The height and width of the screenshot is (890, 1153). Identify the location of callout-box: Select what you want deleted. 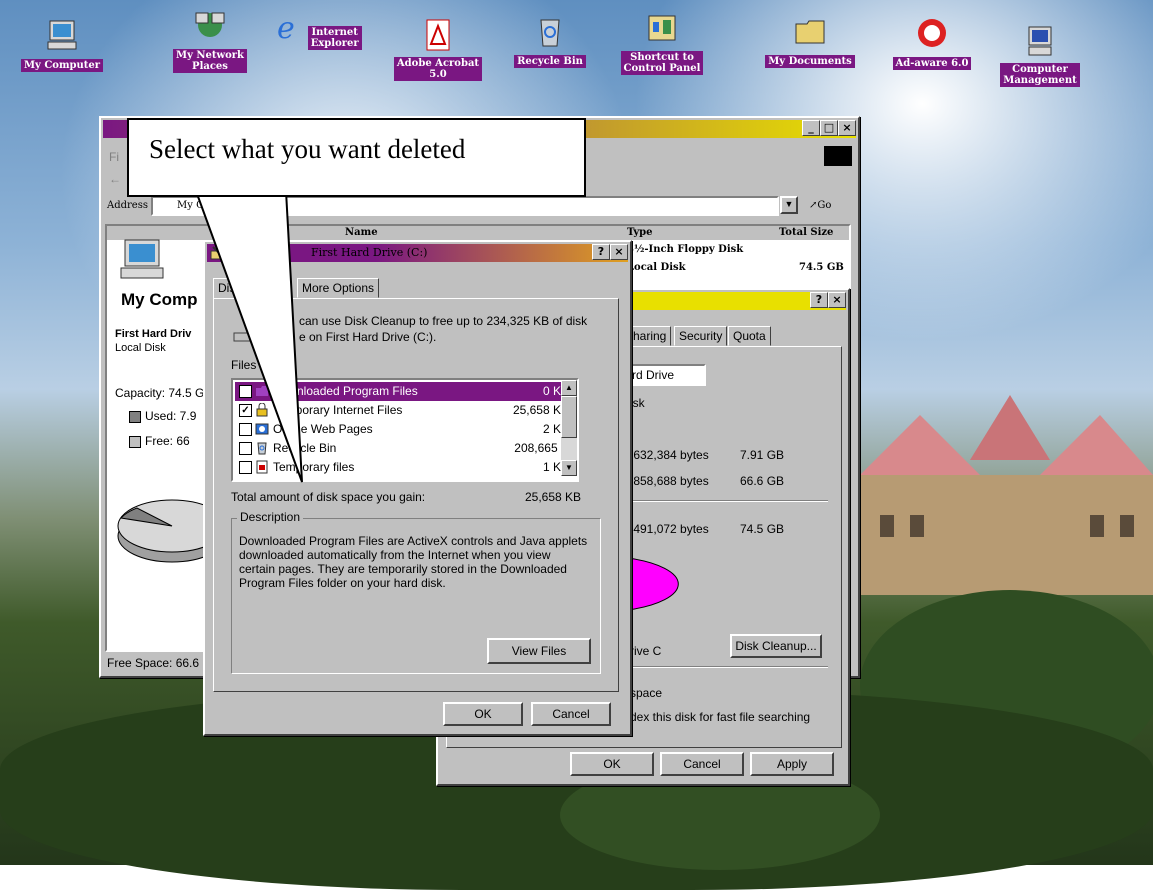
(356, 157).